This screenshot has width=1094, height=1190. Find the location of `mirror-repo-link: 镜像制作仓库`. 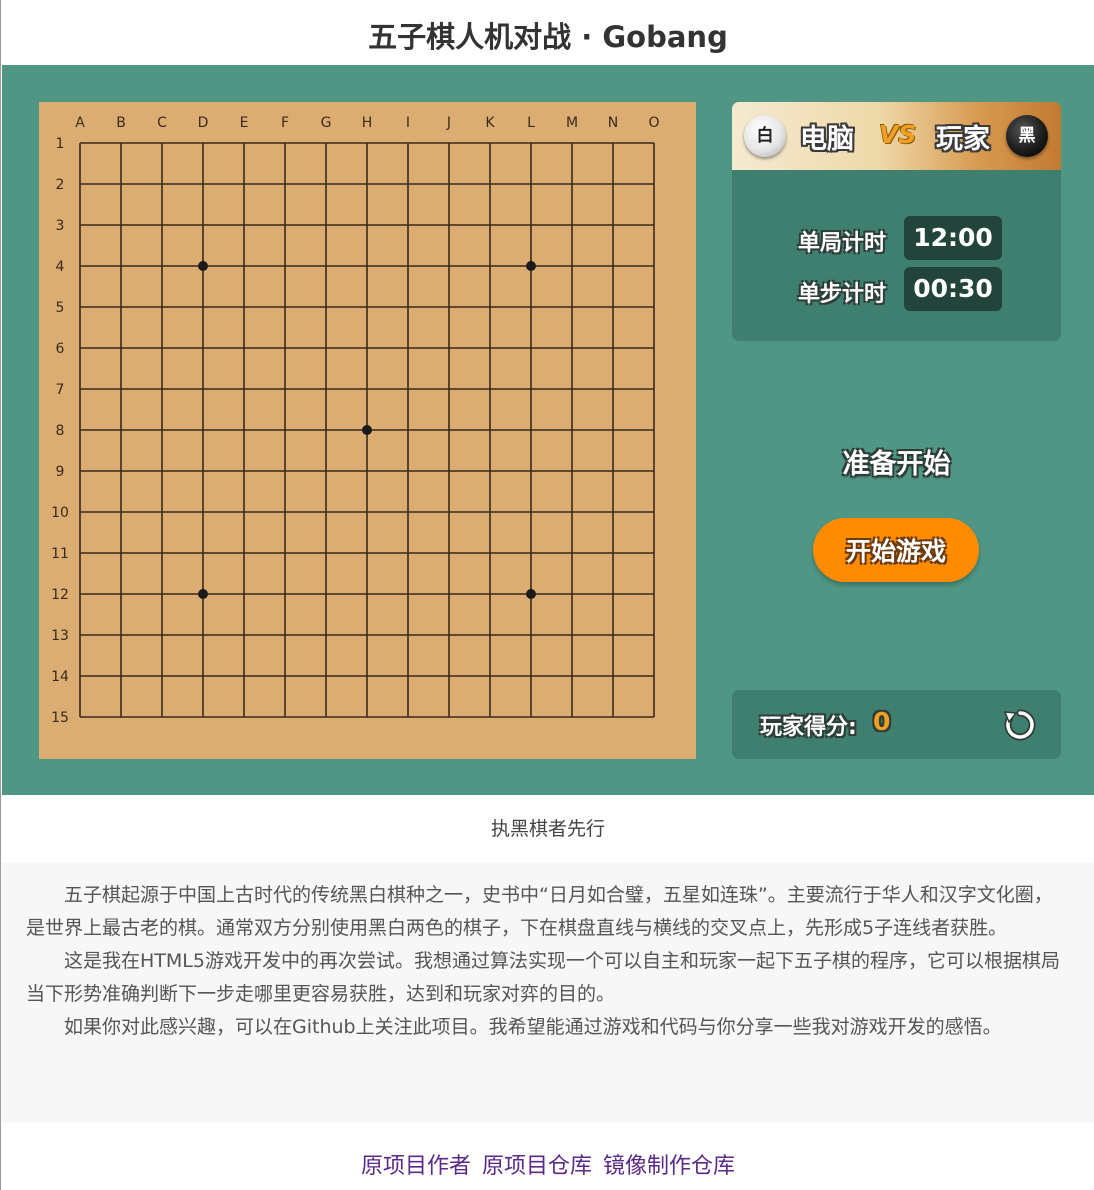

mirror-repo-link: 镜像制作仓库 is located at coordinates (669, 1166).